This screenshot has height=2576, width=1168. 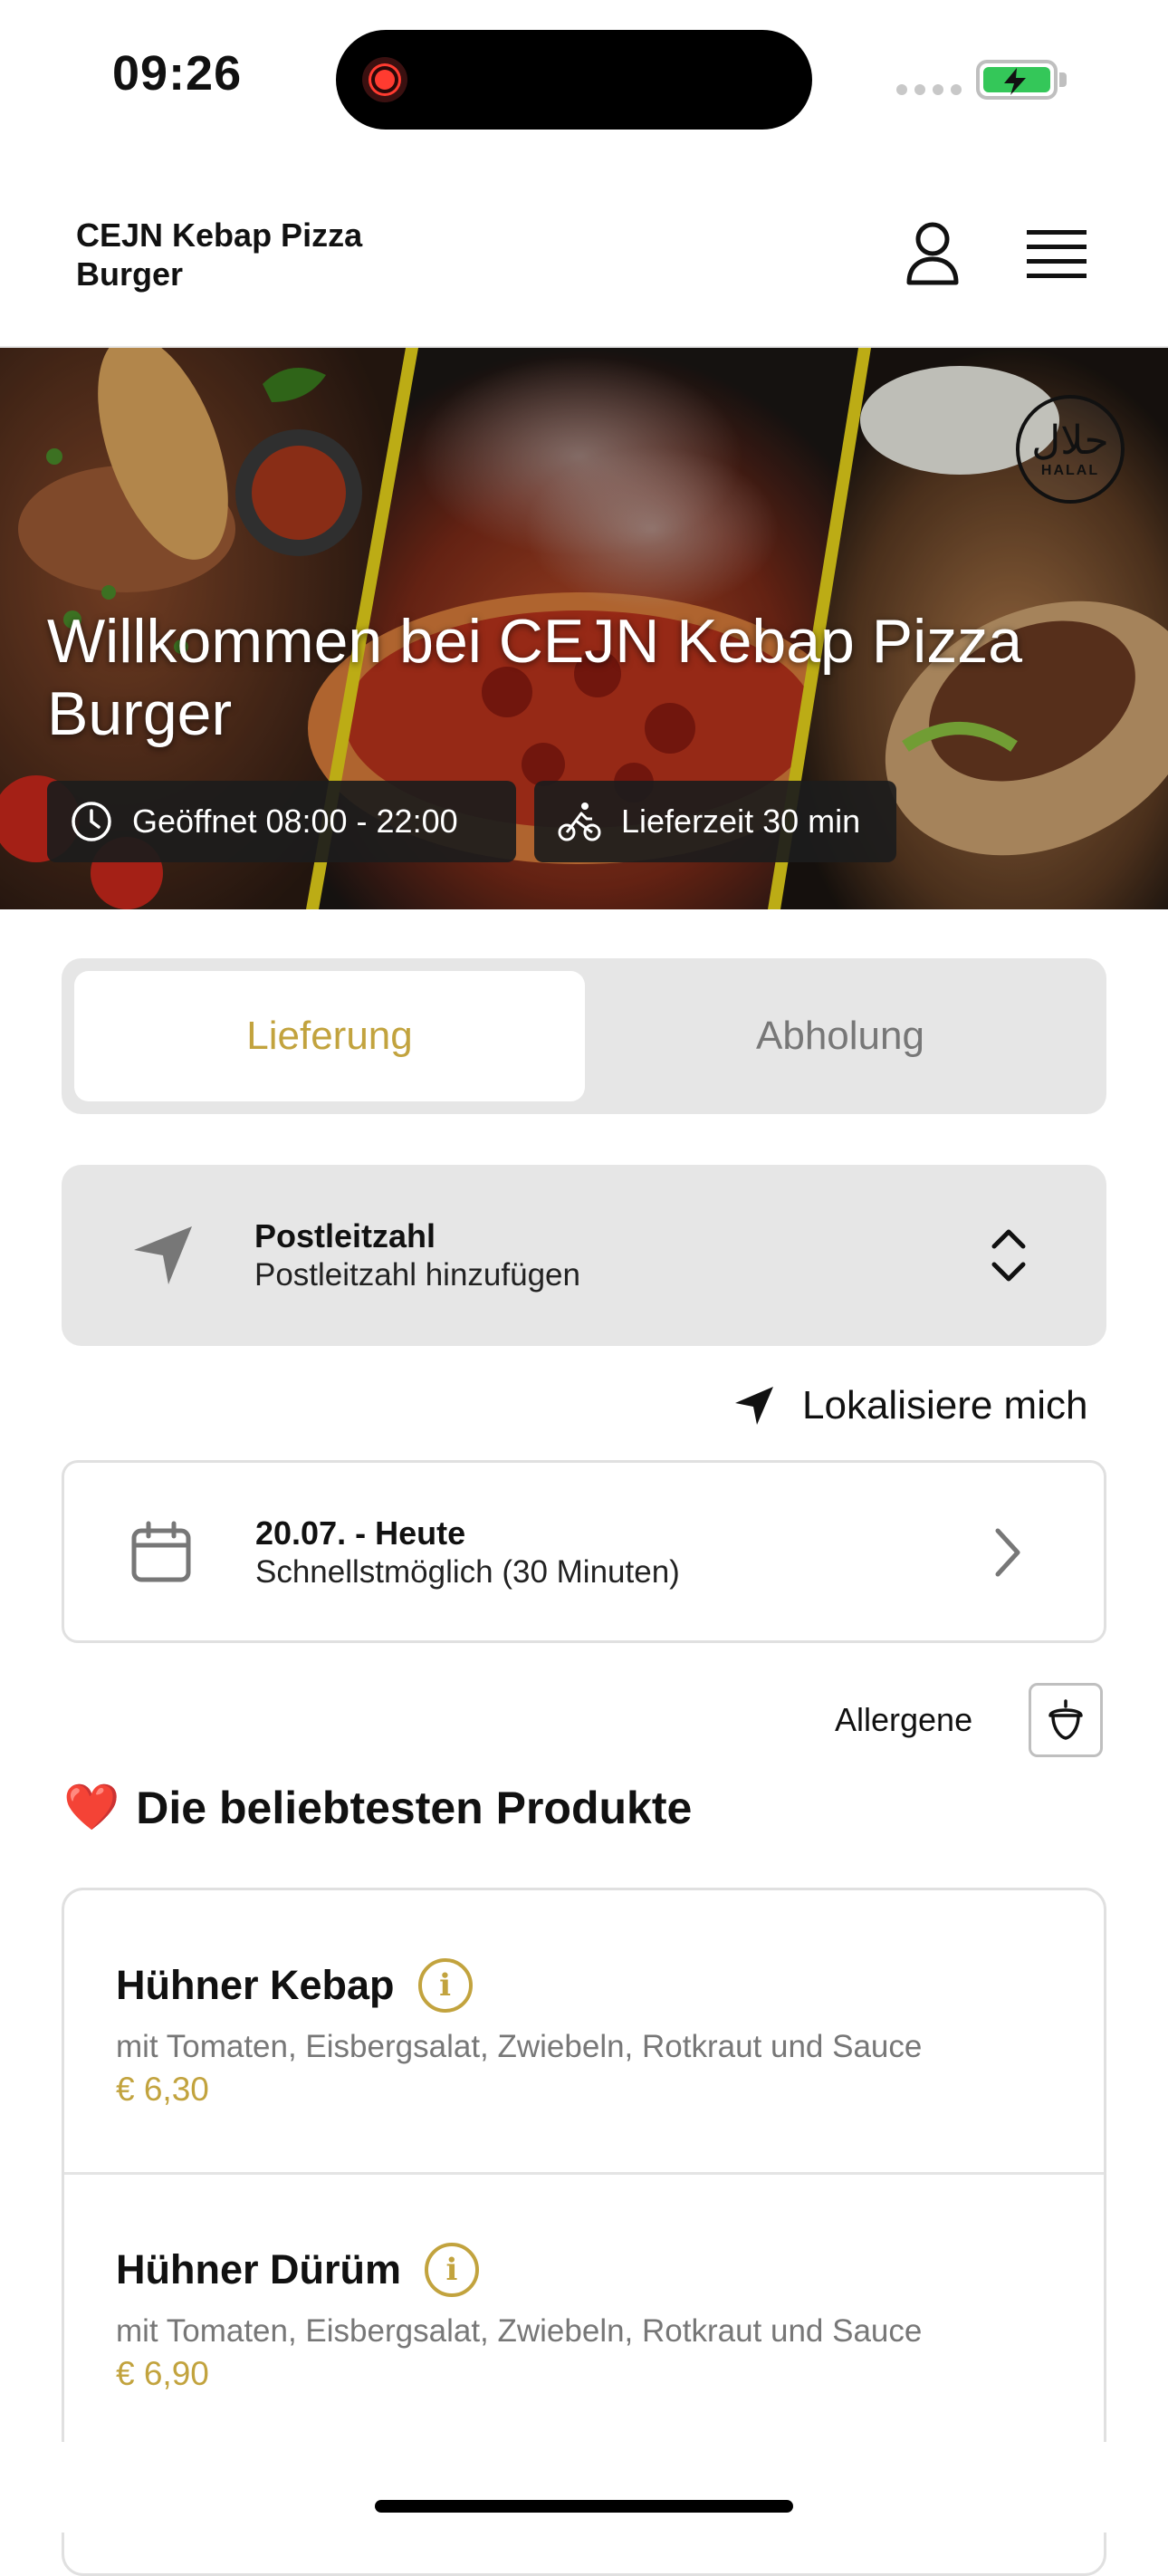 I want to click on home-indicator, so click(x=584, y=2506).